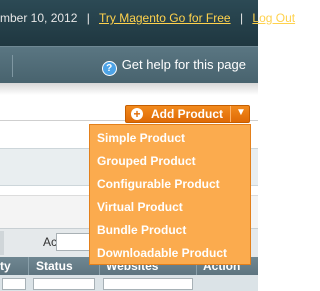  What do you see at coordinates (230, 114) in the screenshot?
I see `button-split-divider` at bounding box center [230, 114].